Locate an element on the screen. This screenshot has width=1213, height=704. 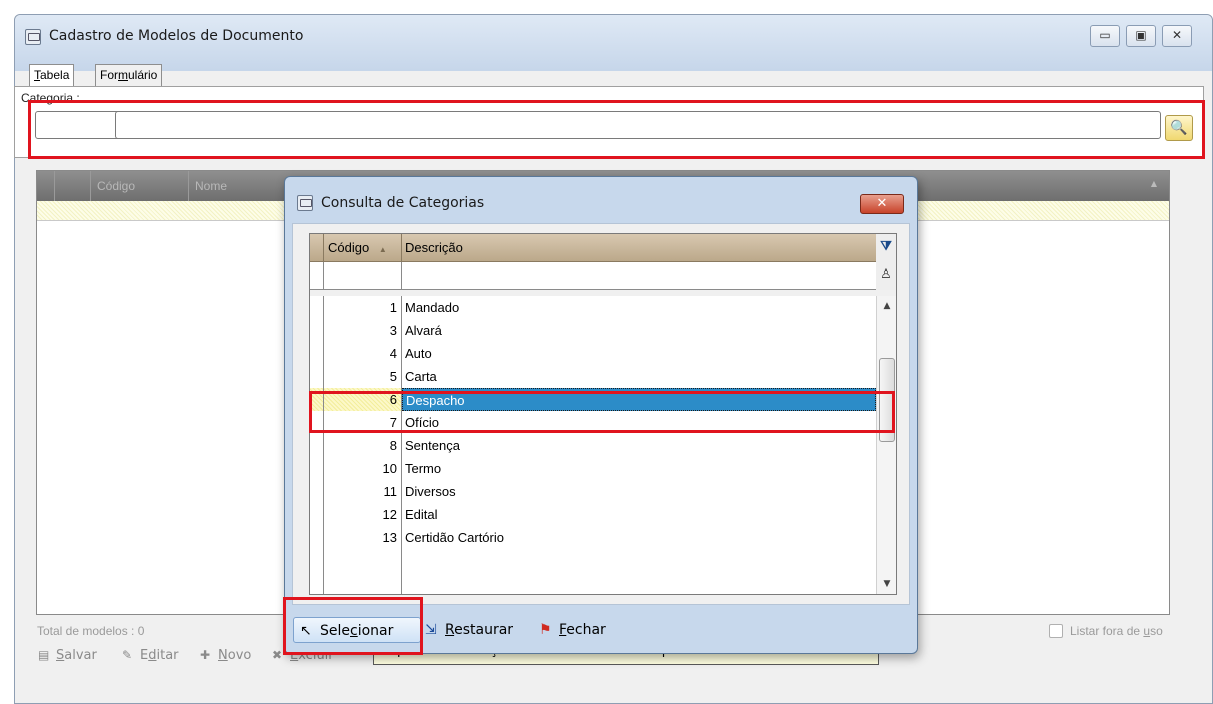
table-row-selected: 6 Despacho is located at coordinates (593, 399).